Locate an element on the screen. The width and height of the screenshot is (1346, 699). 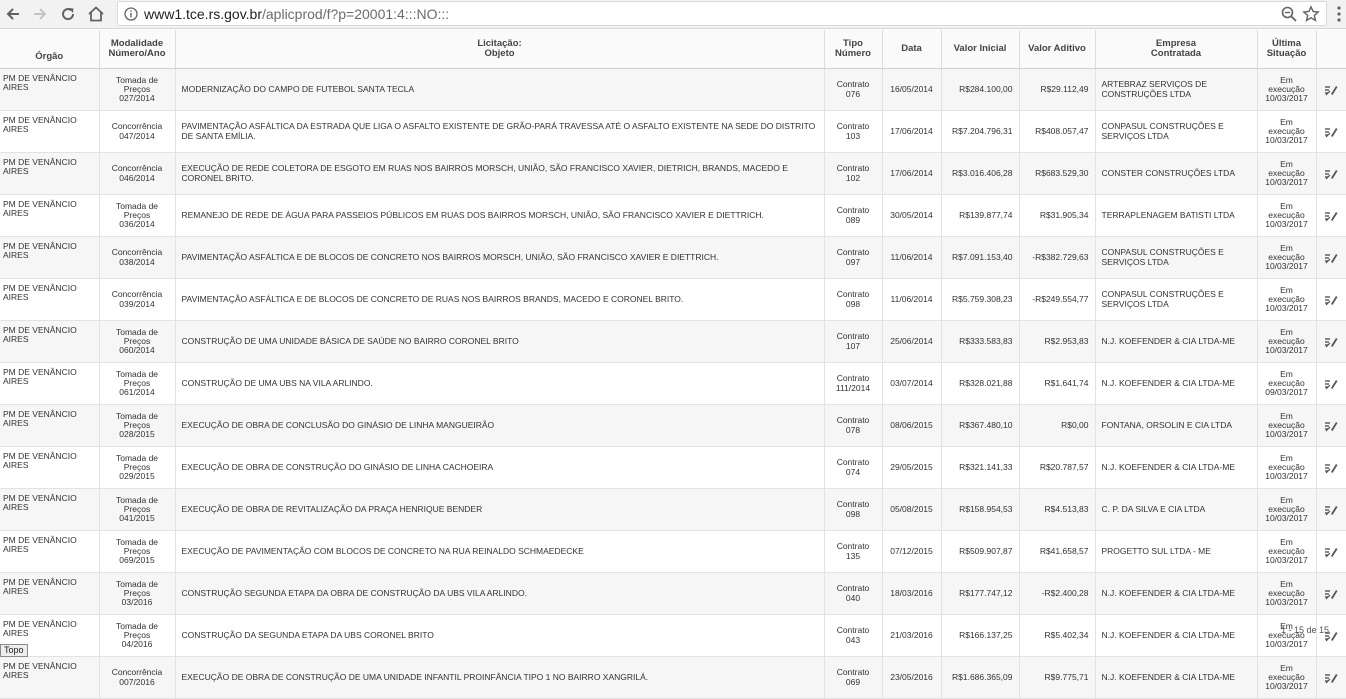
header-tipo: Tipo Número is located at coordinates (853, 49).